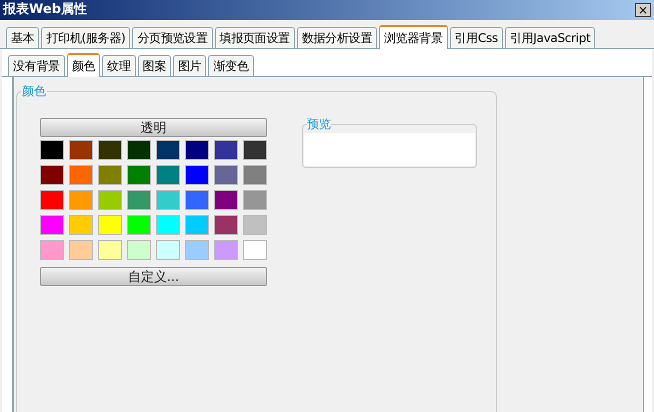  What do you see at coordinates (413, 36) in the screenshot?
I see `tab: 浏览器背景` at bounding box center [413, 36].